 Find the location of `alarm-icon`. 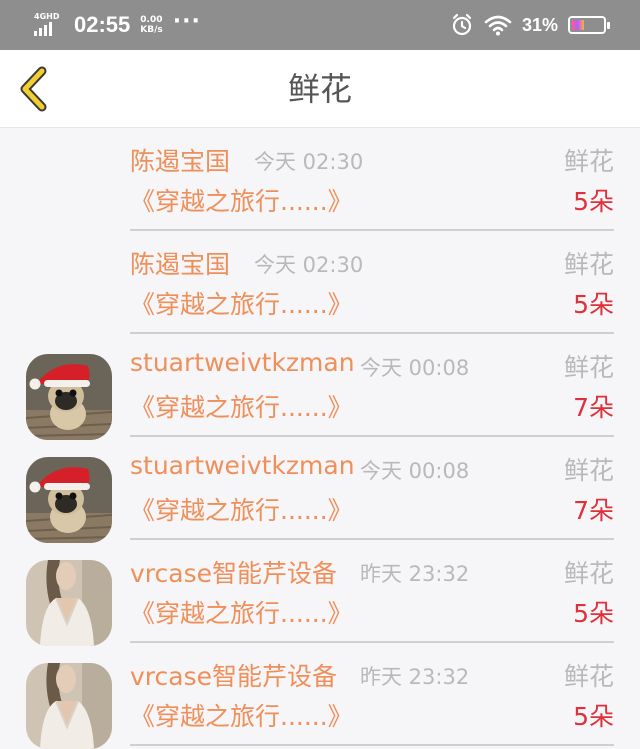

alarm-icon is located at coordinates (462, 24).